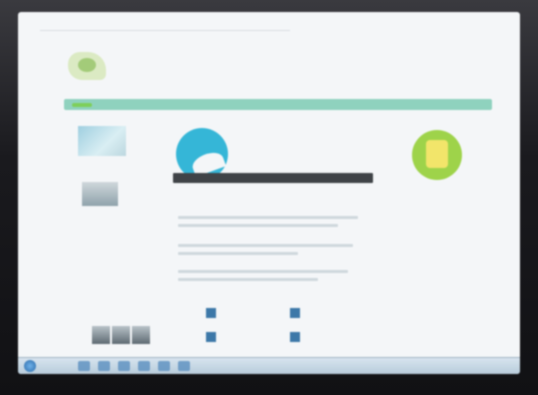 This screenshot has width=538, height=395. I want to click on photo-thumbnails, so click(122, 335).